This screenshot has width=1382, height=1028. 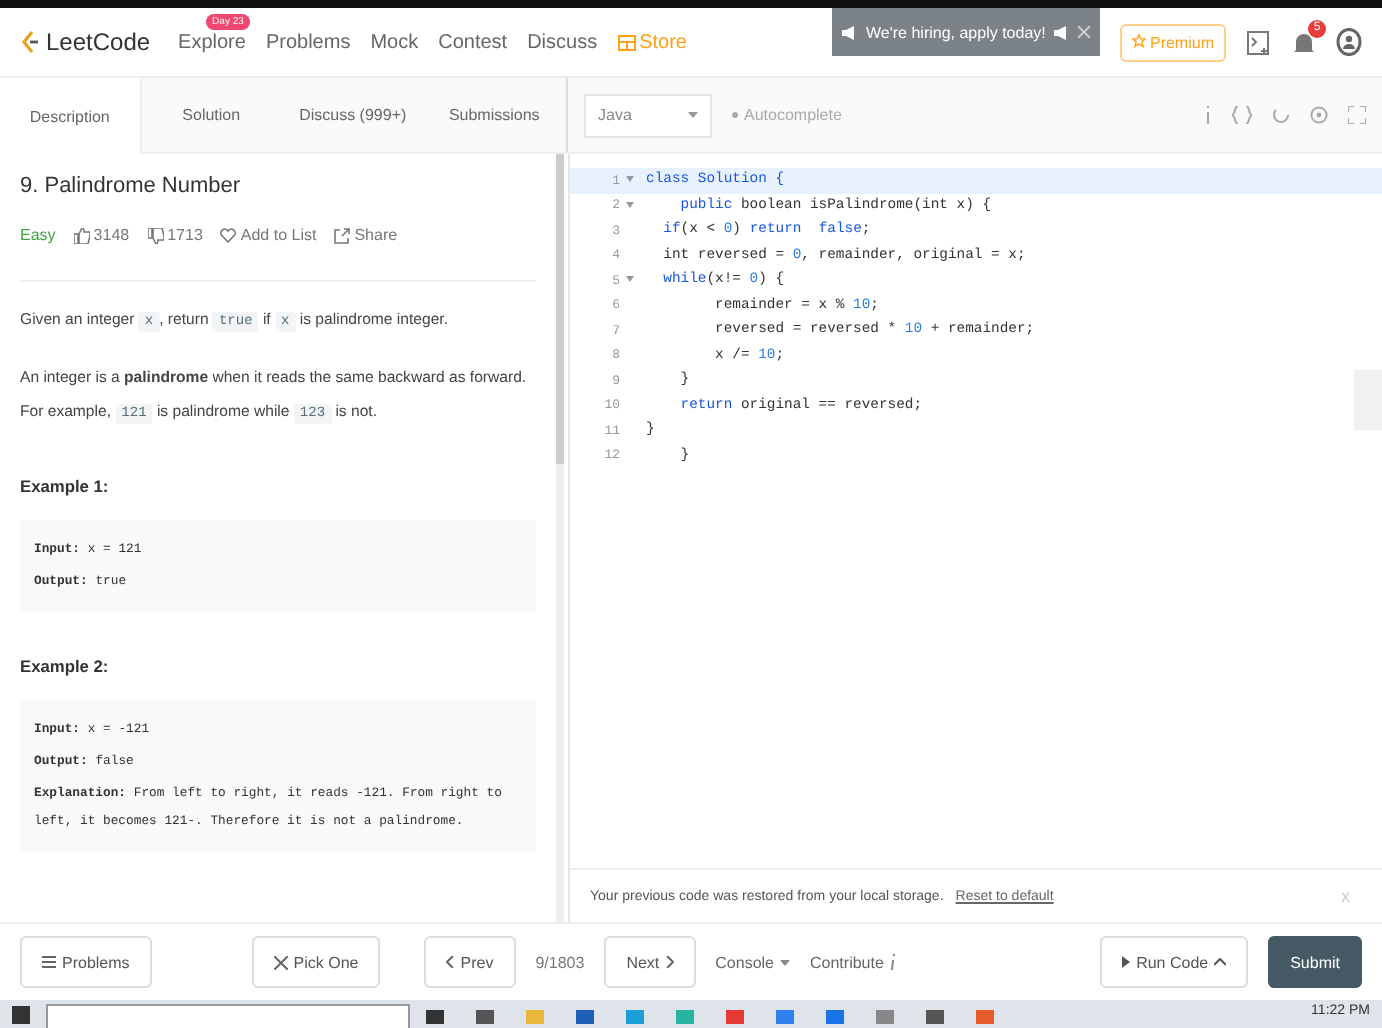 I want to click on chevron-right-icon, so click(x=669, y=962).